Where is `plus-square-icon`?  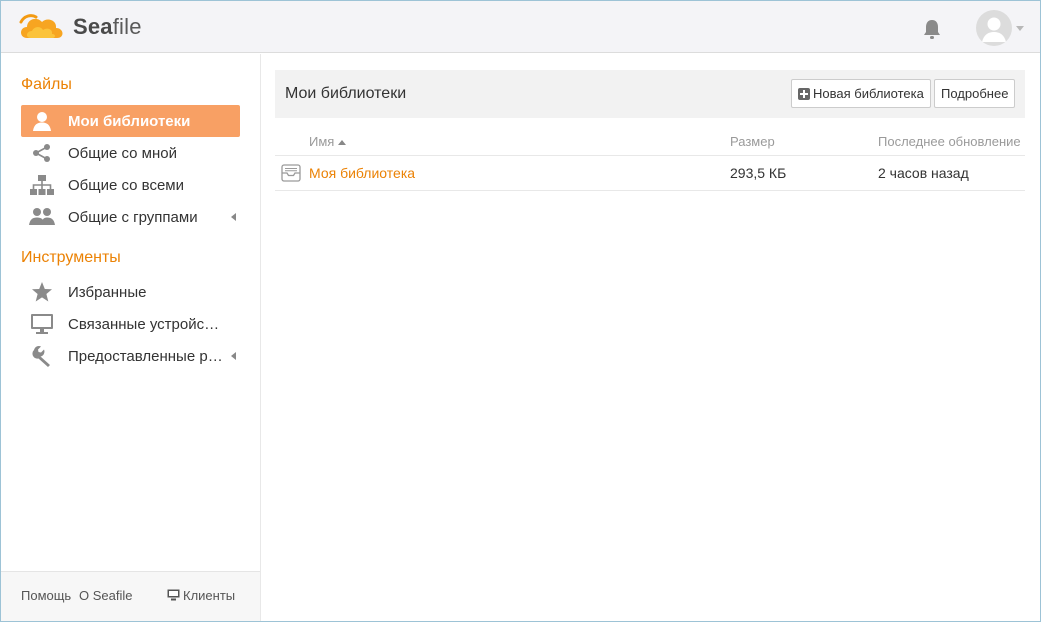
plus-square-icon is located at coordinates (804, 93).